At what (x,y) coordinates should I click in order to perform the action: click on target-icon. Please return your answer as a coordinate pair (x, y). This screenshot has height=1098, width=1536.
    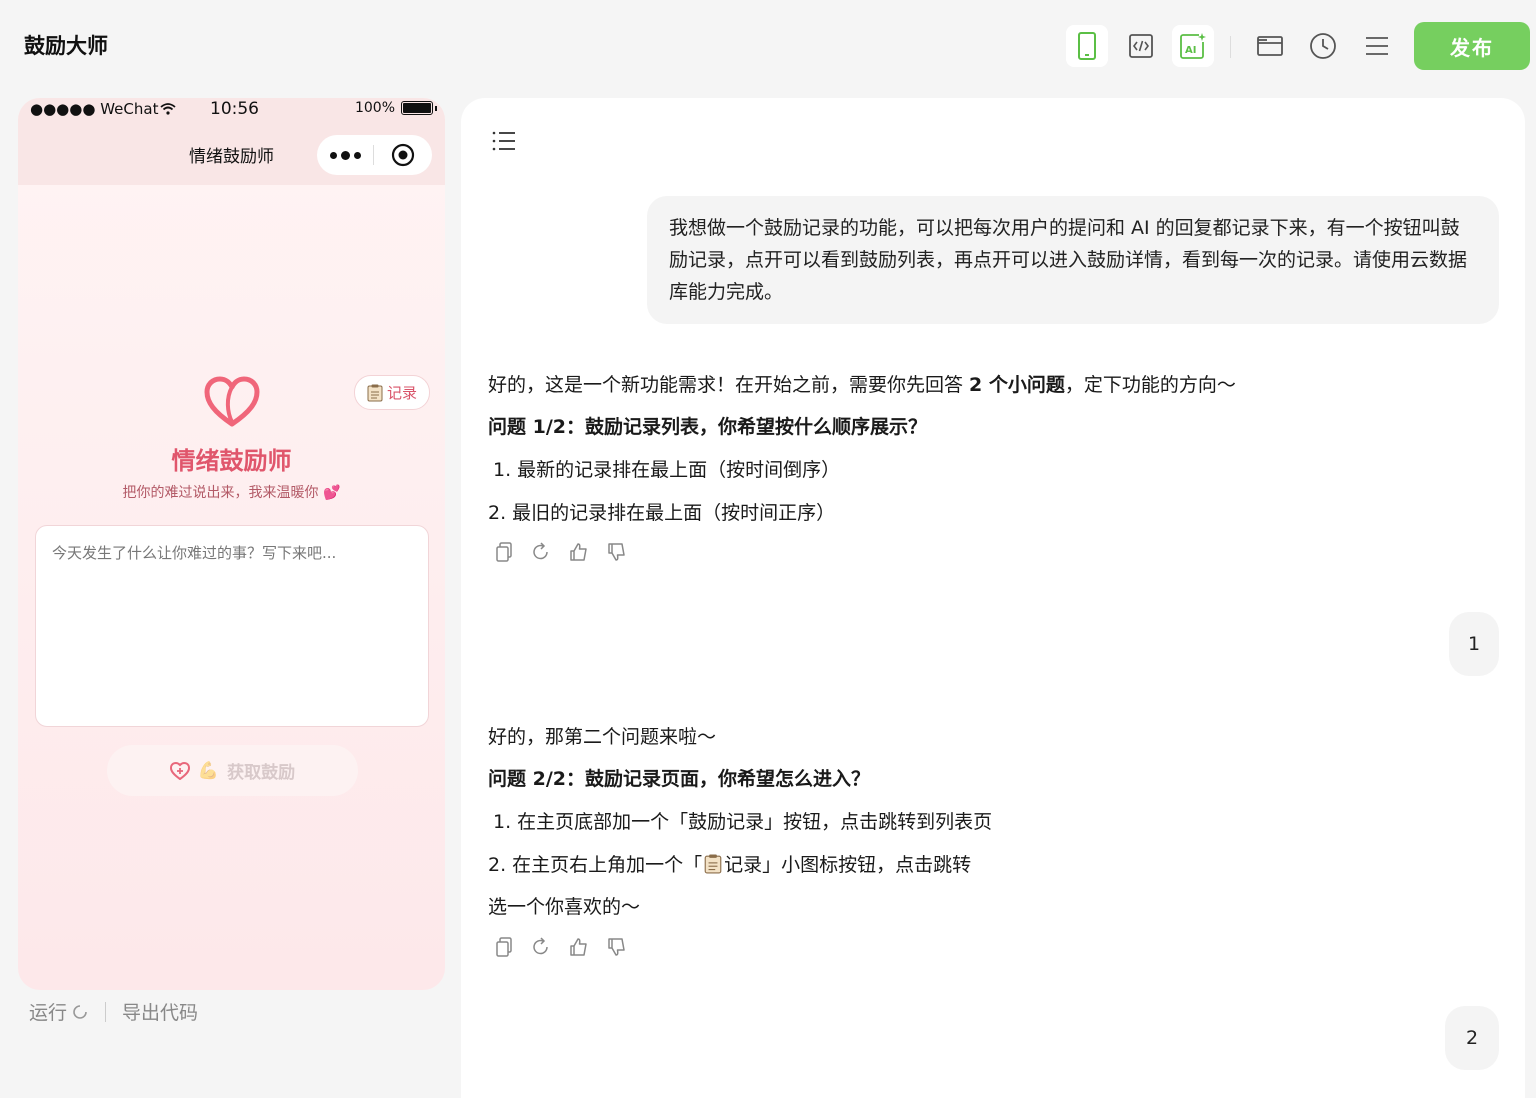
    Looking at the image, I should click on (403, 155).